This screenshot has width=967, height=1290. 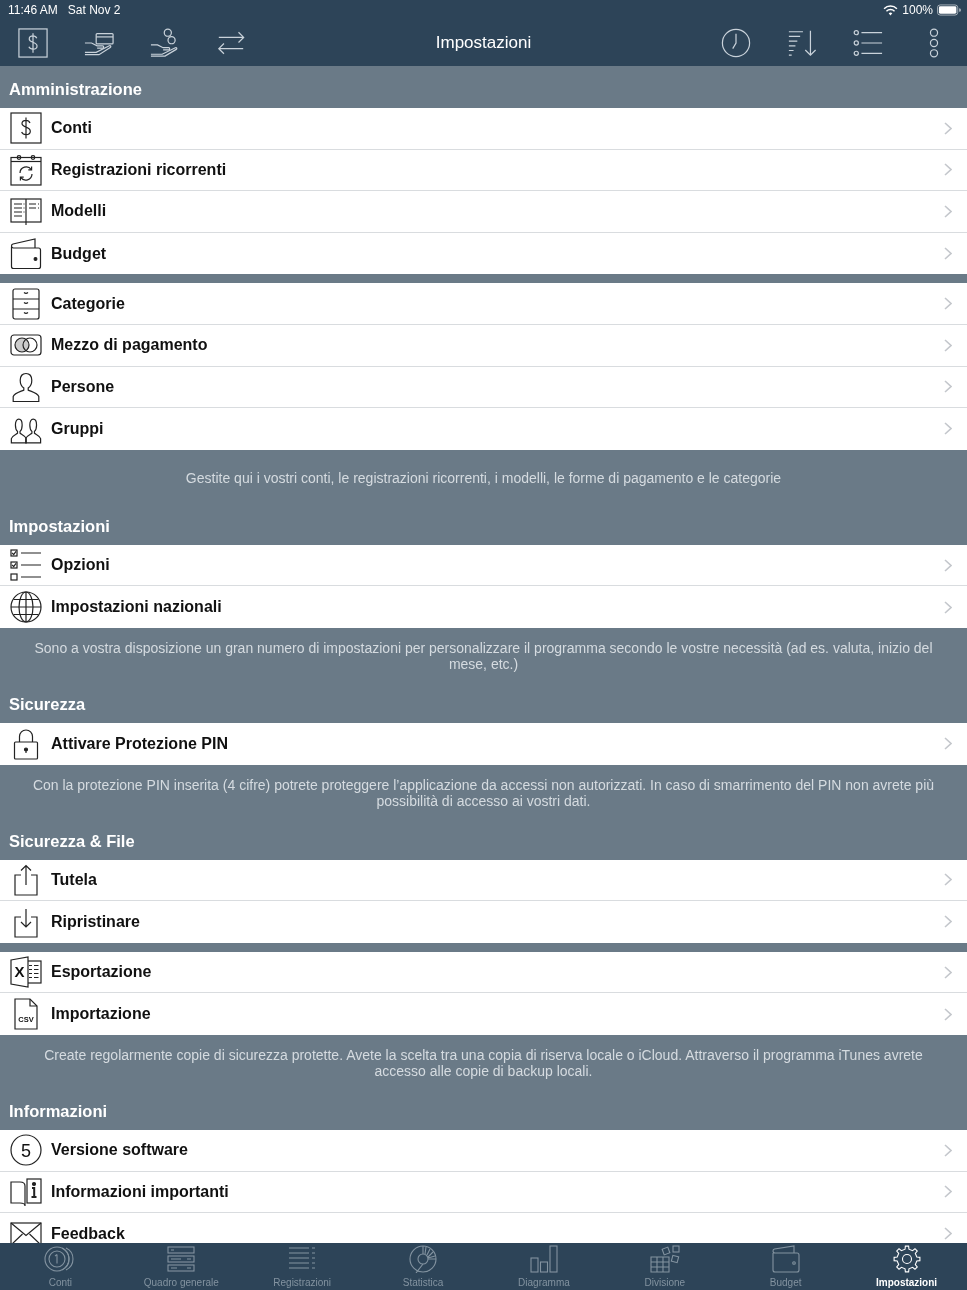 What do you see at coordinates (483, 345) in the screenshot?
I see `list-row: Mezzo di pagamento` at bounding box center [483, 345].